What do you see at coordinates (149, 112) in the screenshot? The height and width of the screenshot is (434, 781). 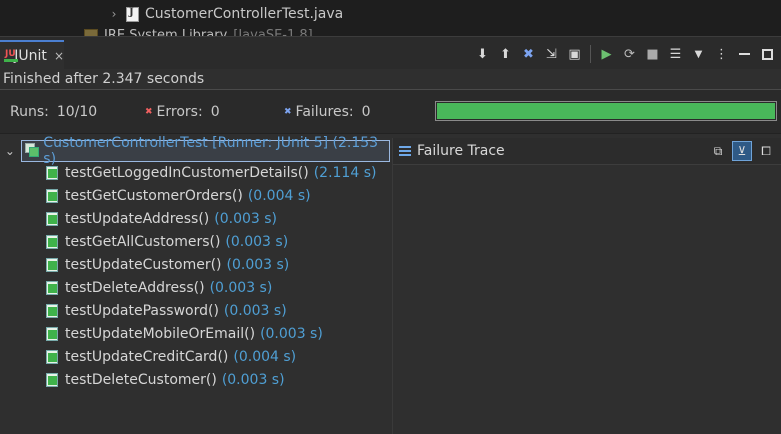 I see `error-icon: ✖` at bounding box center [149, 112].